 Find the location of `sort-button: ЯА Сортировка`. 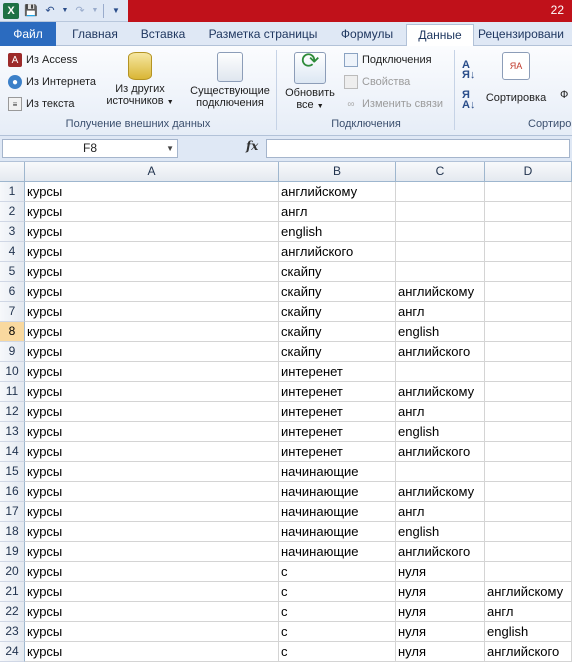

sort-button: ЯА Сортировка is located at coordinates (516, 78).